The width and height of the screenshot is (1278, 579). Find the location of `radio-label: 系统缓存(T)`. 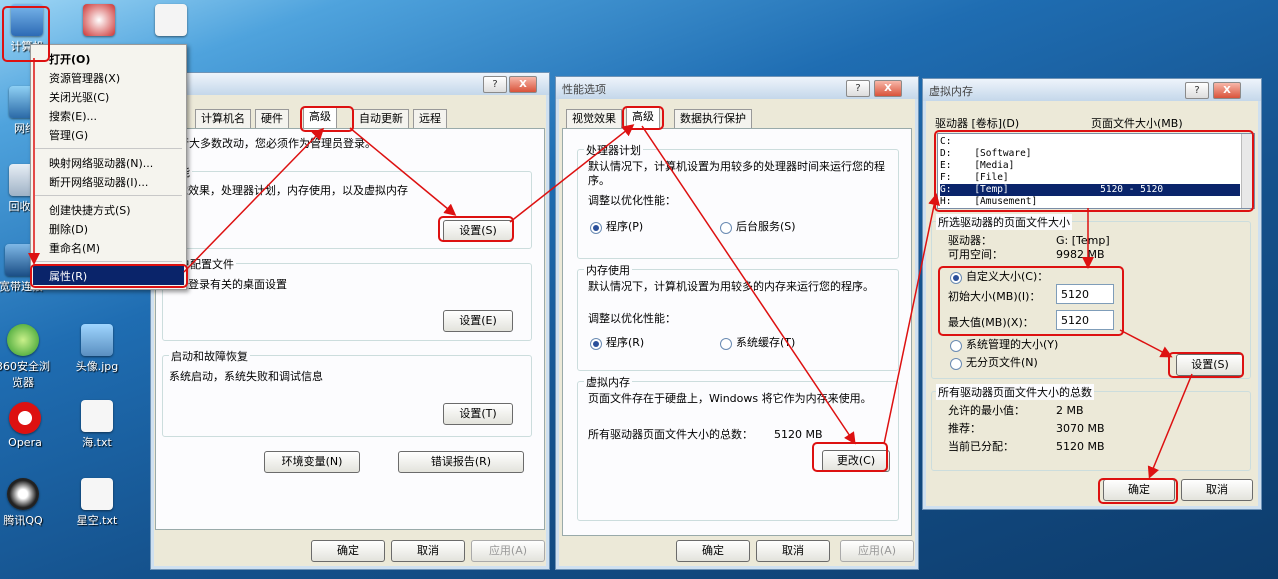

radio-label: 系统缓存(T) is located at coordinates (766, 342).